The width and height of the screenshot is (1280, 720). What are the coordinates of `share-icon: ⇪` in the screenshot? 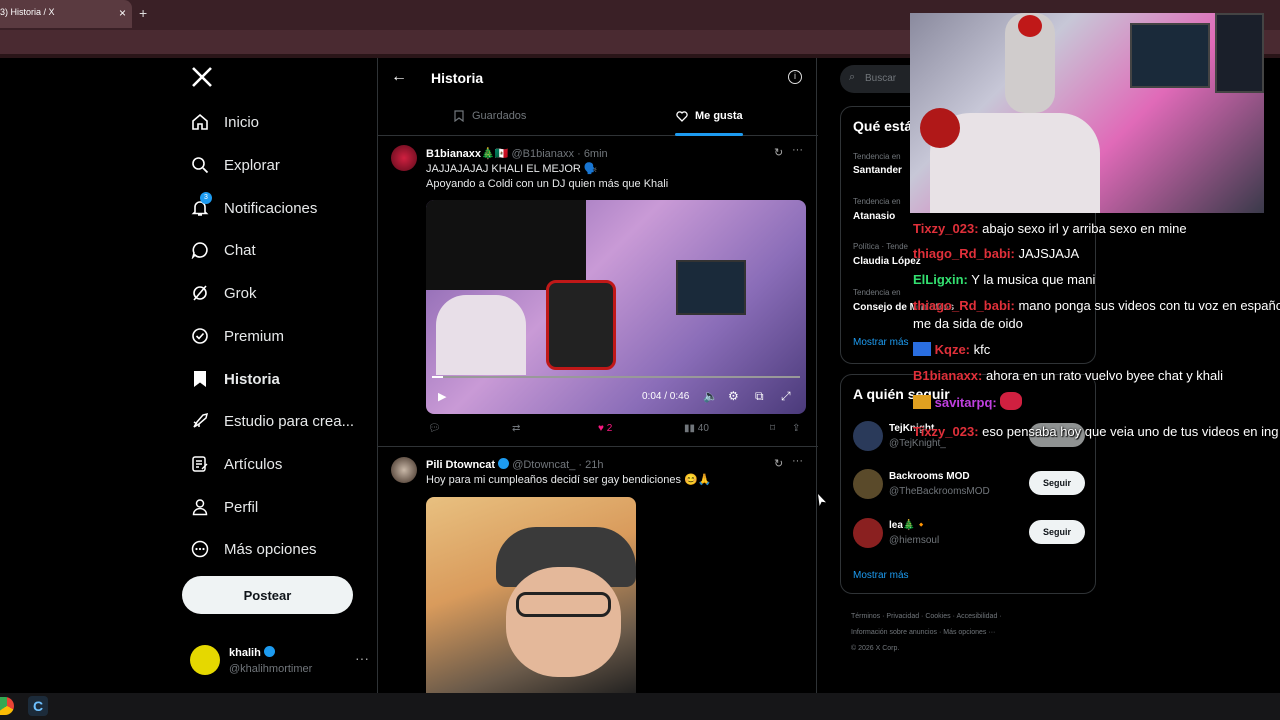 It's located at (796, 428).